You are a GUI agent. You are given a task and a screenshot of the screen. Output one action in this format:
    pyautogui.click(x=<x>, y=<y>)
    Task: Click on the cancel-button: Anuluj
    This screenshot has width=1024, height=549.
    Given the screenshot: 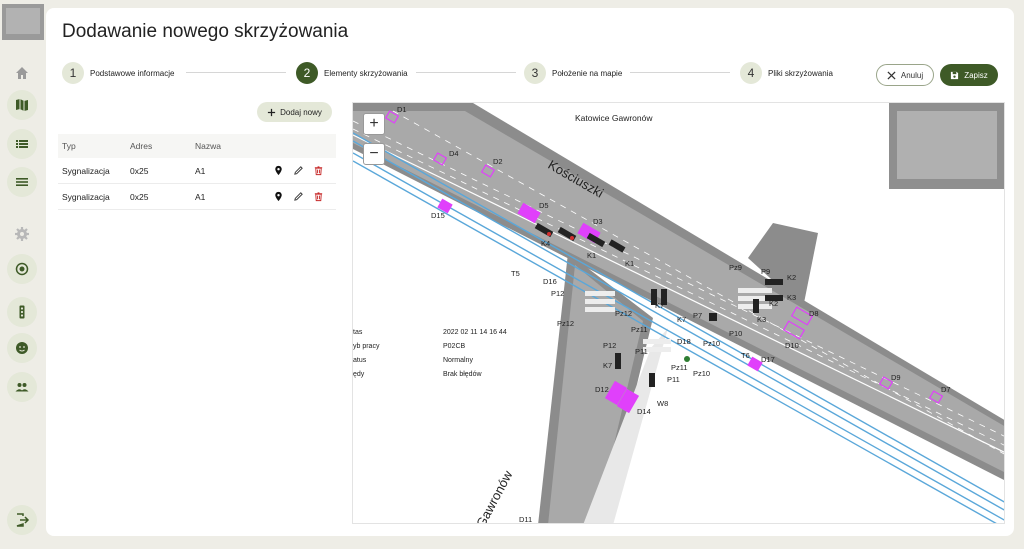 What is the action you would take?
    pyautogui.click(x=905, y=75)
    